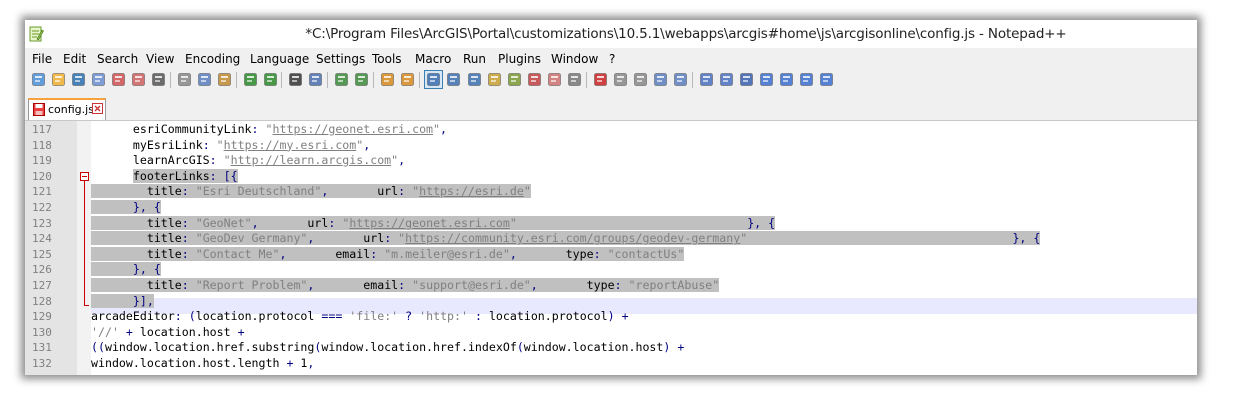 This screenshot has width=1239, height=416. What do you see at coordinates (611, 364) in the screenshot?
I see `code-line: 132 window.location.host.length + 1,` at bounding box center [611, 364].